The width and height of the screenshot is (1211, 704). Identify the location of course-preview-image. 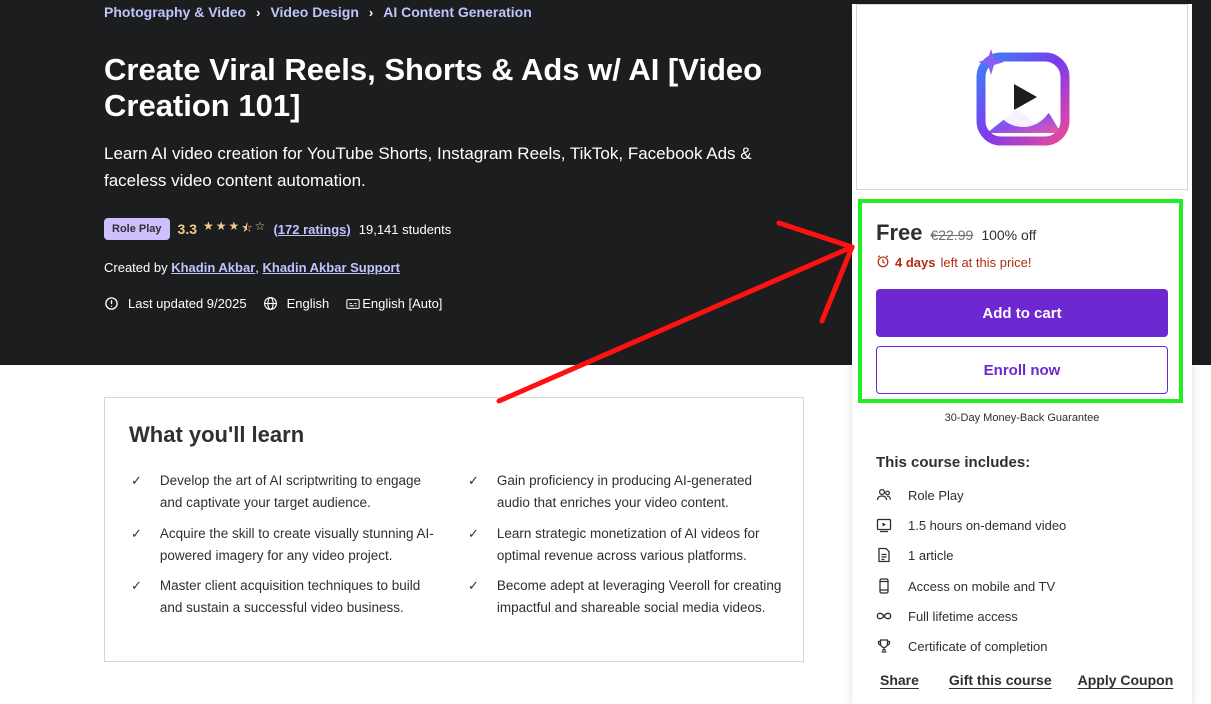
(1023, 97).